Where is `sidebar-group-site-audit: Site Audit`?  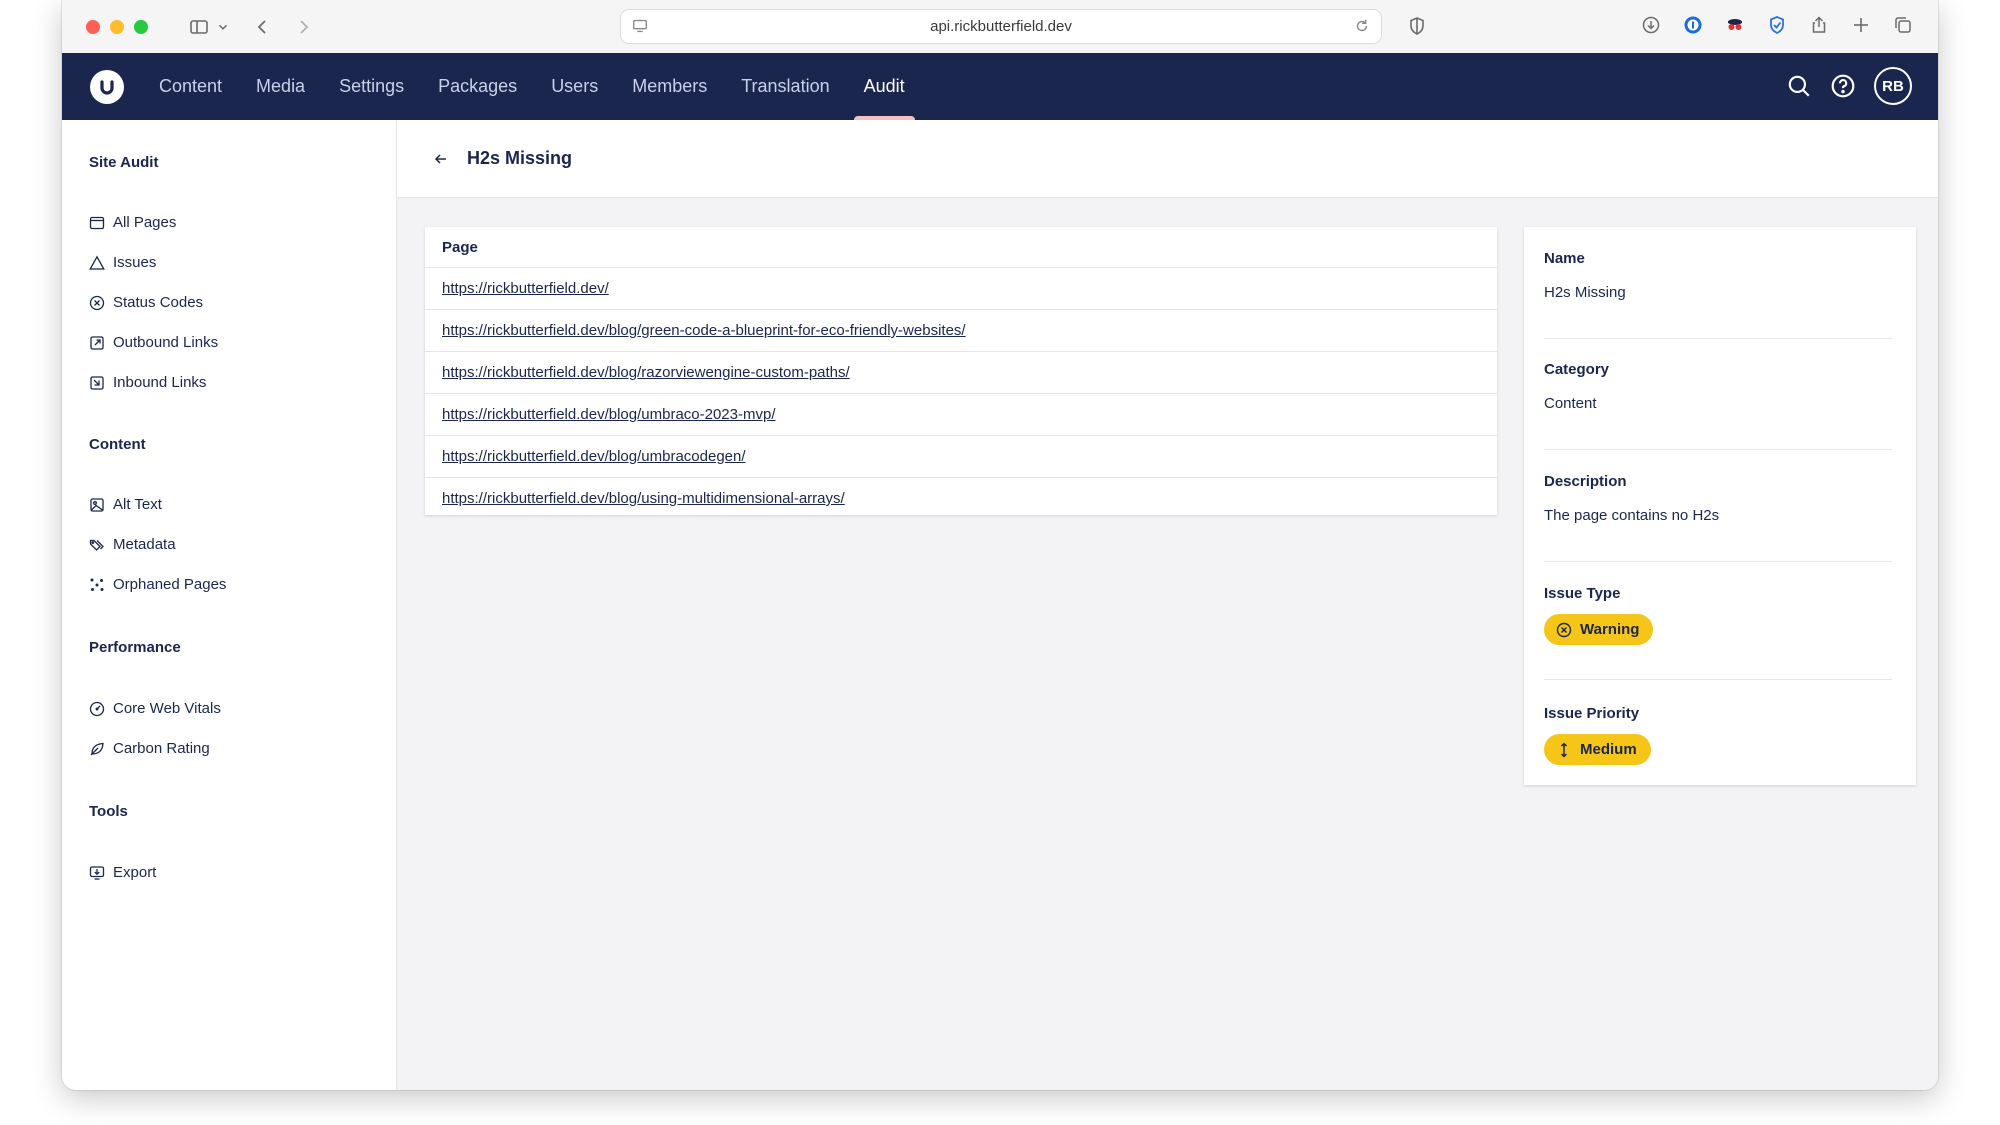
sidebar-group-site-audit: Site Audit is located at coordinates (124, 162).